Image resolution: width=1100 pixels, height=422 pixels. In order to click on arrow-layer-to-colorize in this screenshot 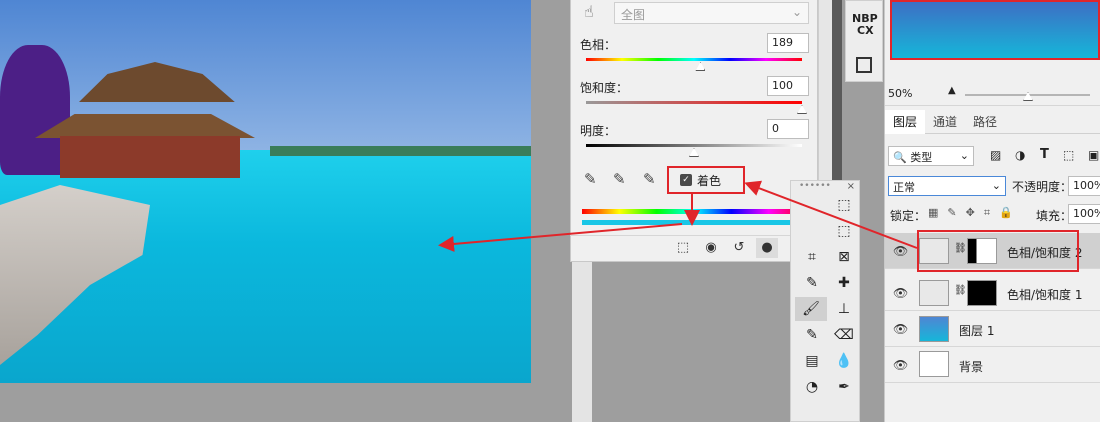, I will do `click(831, 214)`.